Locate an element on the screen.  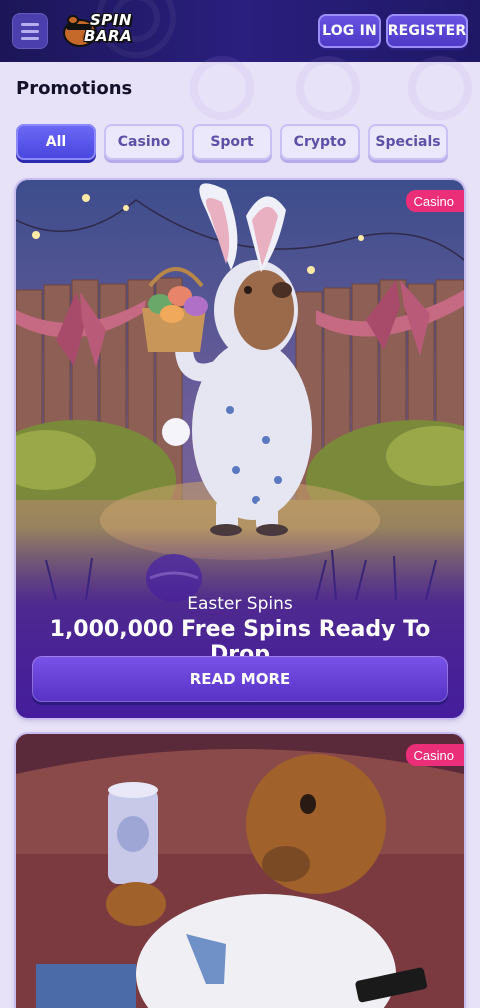
filter-sport: Sport is located at coordinates (232, 142).